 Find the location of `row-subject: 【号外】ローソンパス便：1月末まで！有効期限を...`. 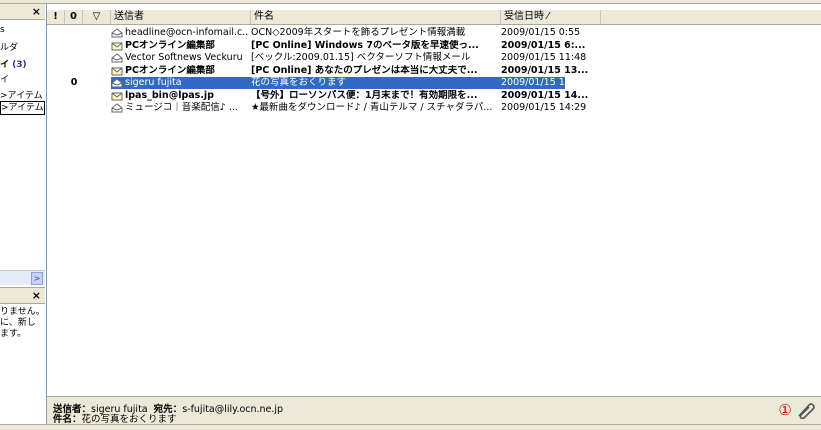

row-subject: 【号外】ローソンパス便：1月末まで！有効期限を... is located at coordinates (364, 95).